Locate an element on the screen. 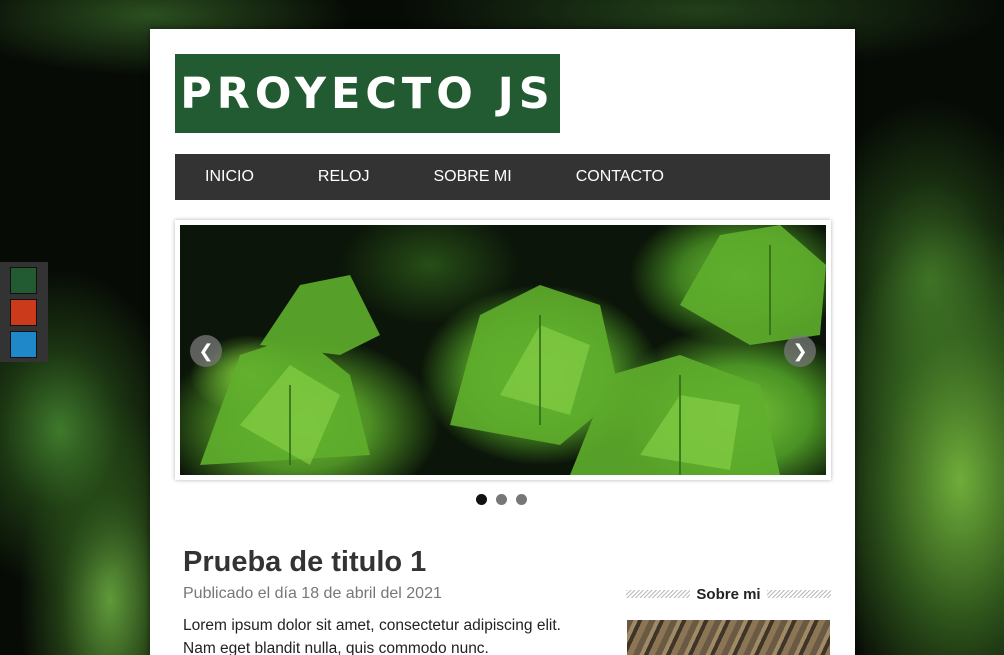 This screenshot has height=655, width=1004. logo-text: PROYECTO JS is located at coordinates (367, 93).